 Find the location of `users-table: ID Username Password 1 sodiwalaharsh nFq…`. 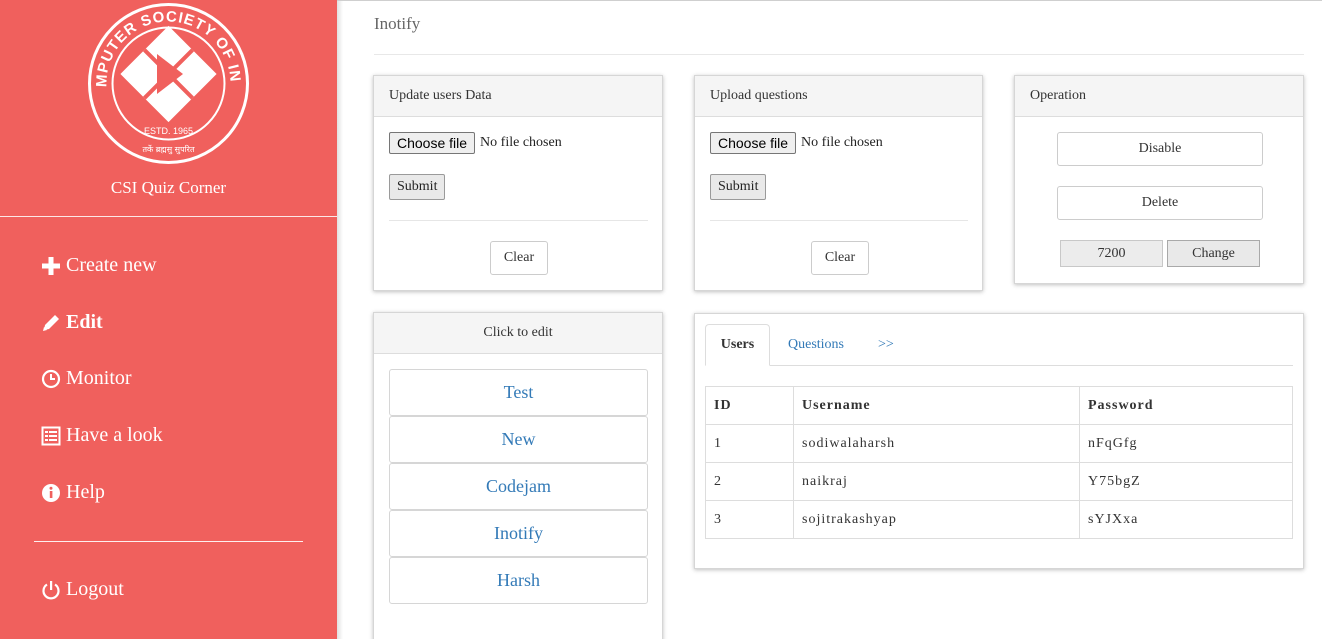

users-table: ID Username Password 1 sodiwalaharsh nFq… is located at coordinates (999, 462).